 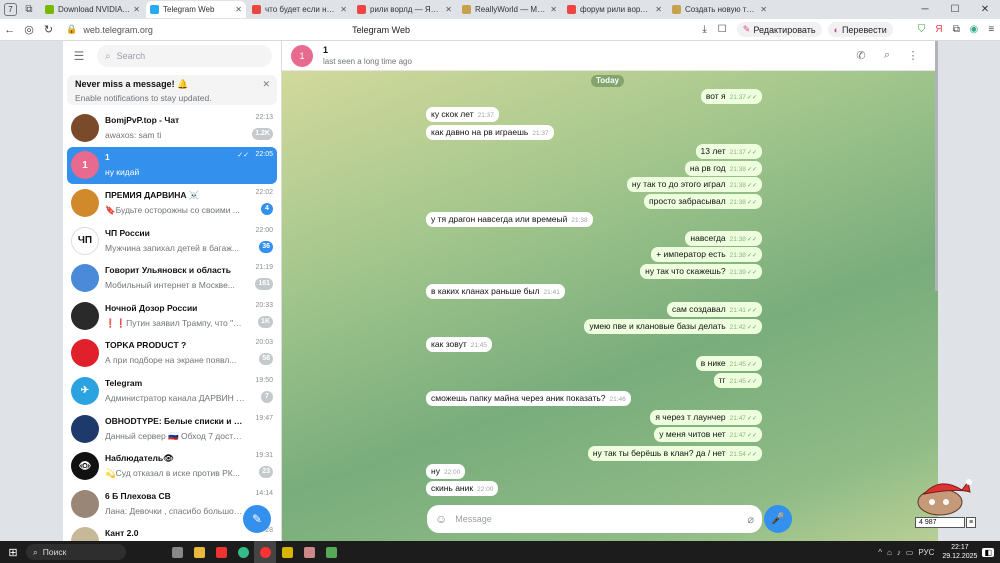 I want to click on windows-start-icon: ⊞, so click(x=13, y=552).